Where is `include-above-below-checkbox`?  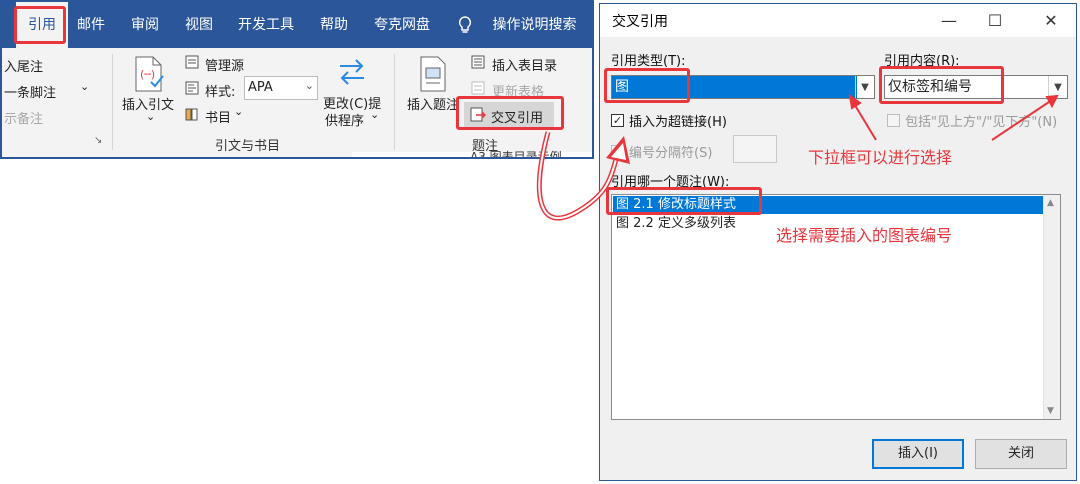 include-above-below-checkbox is located at coordinates (893, 120).